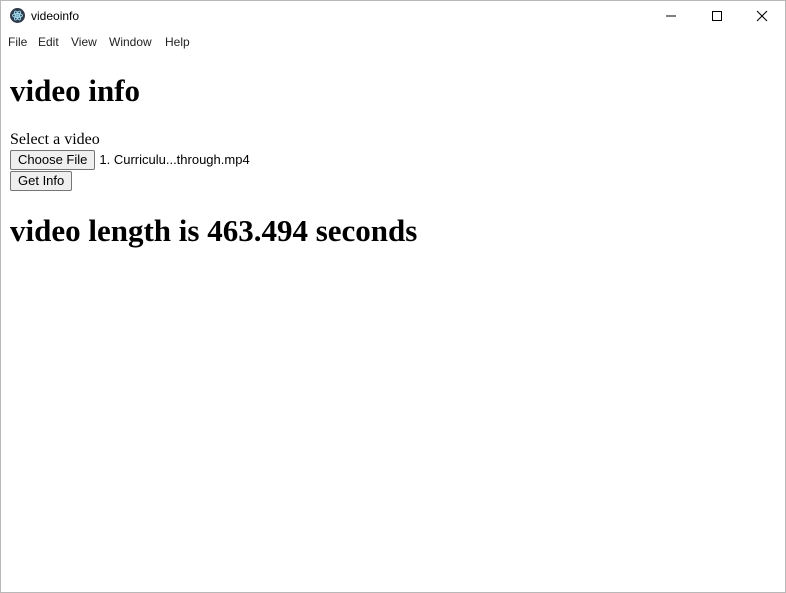  I want to click on page-title: video info, so click(75, 90).